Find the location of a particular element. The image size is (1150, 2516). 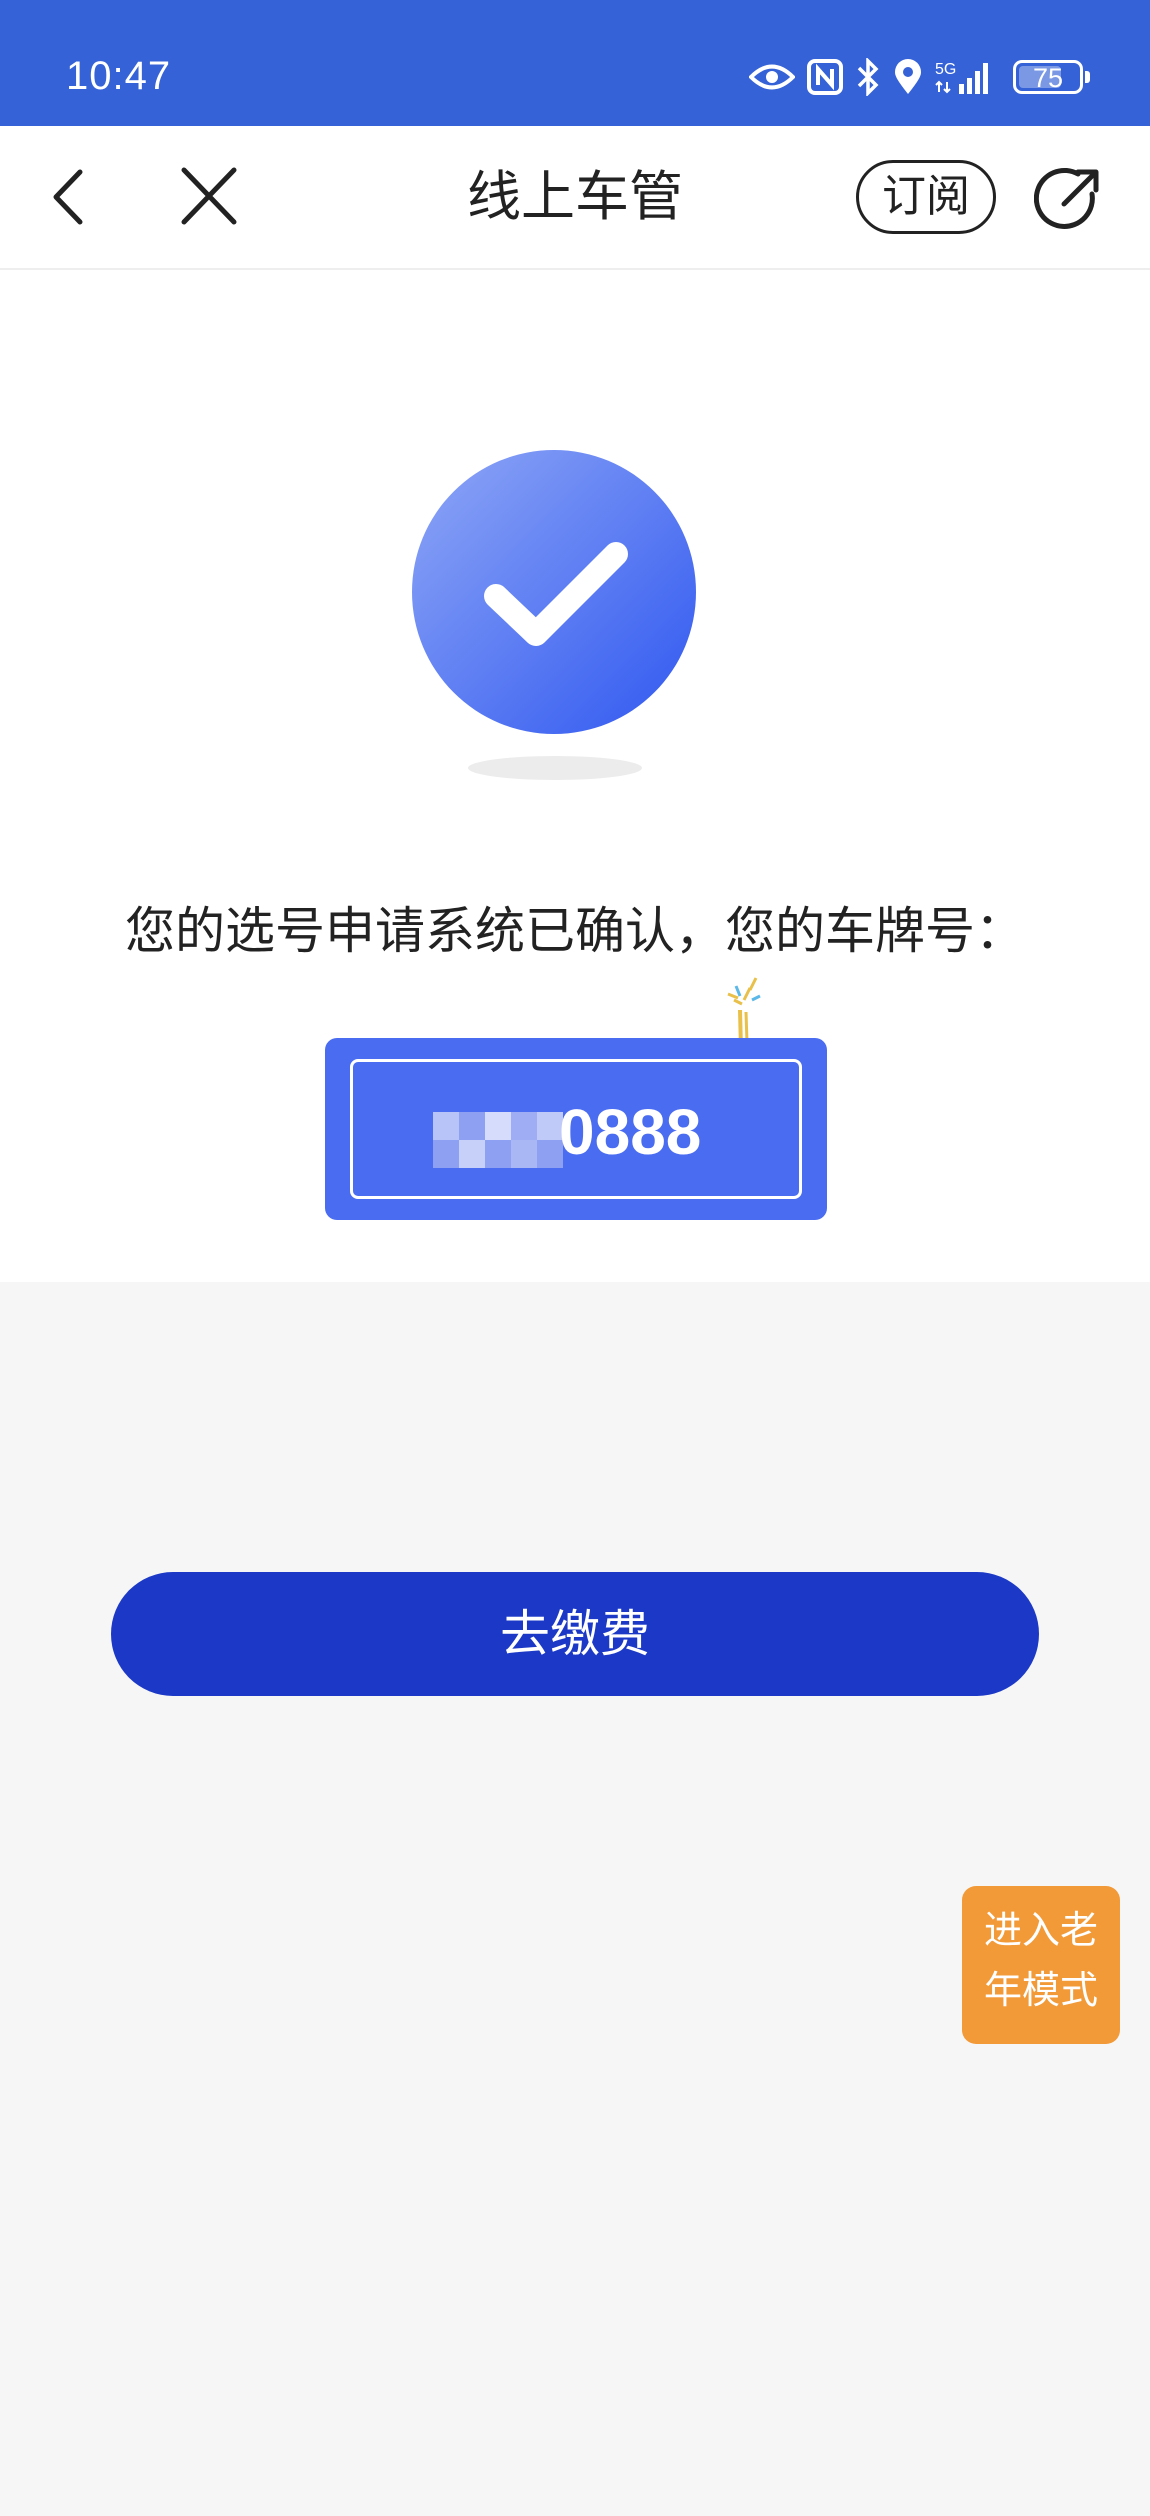

check-circle-icon is located at coordinates (554, 592).